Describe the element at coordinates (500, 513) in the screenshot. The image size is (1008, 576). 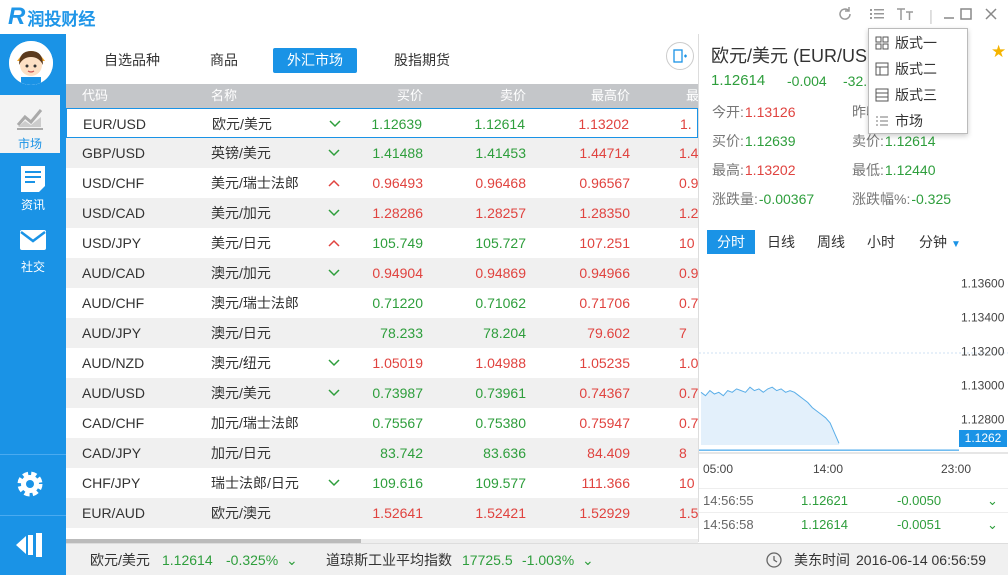
I see `cell-sell: 1.52421` at that location.